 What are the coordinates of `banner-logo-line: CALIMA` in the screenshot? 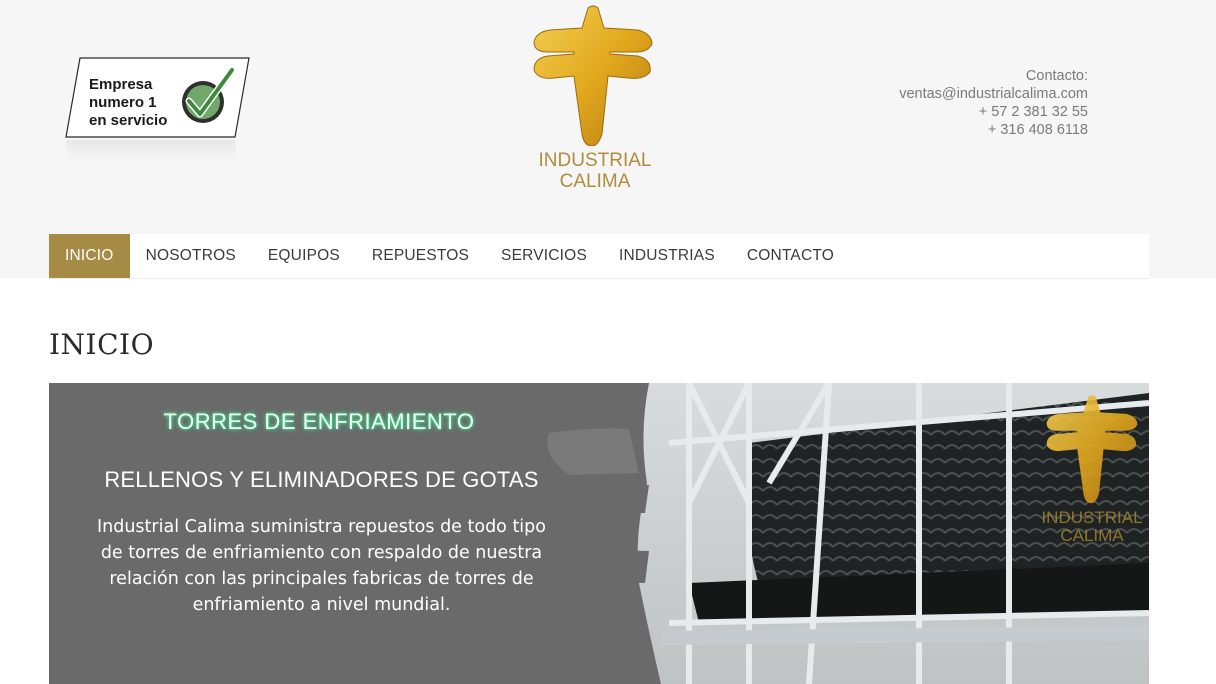 It's located at (1092, 535).